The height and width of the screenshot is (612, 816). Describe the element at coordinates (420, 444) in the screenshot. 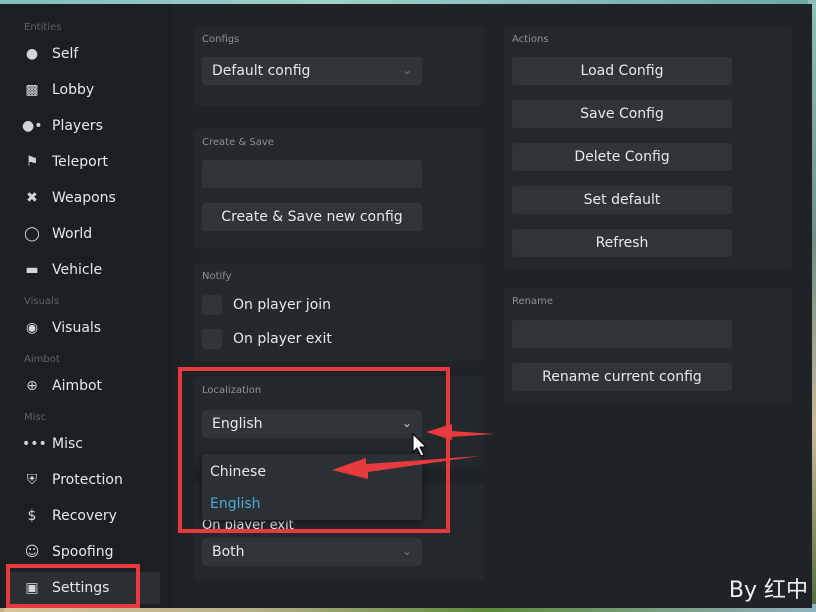

I see `mouse-cursor-icon` at that location.